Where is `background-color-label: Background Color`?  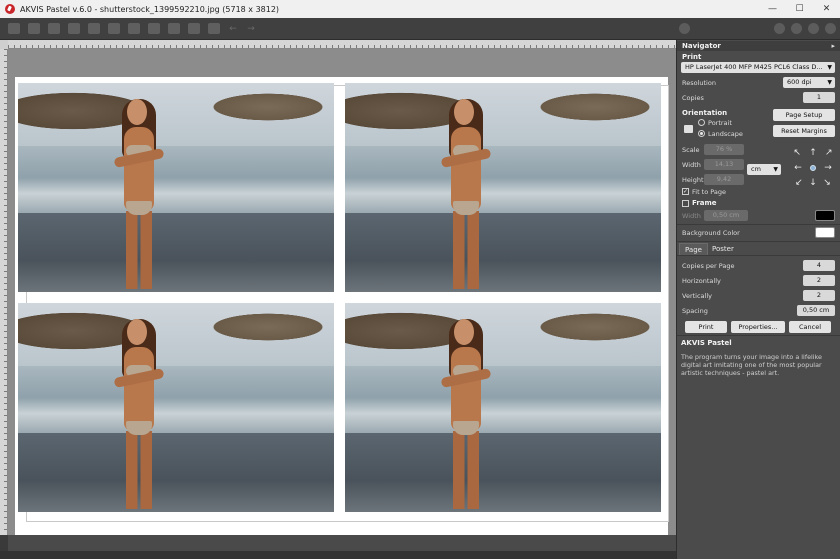 background-color-label: Background Color is located at coordinates (711, 233).